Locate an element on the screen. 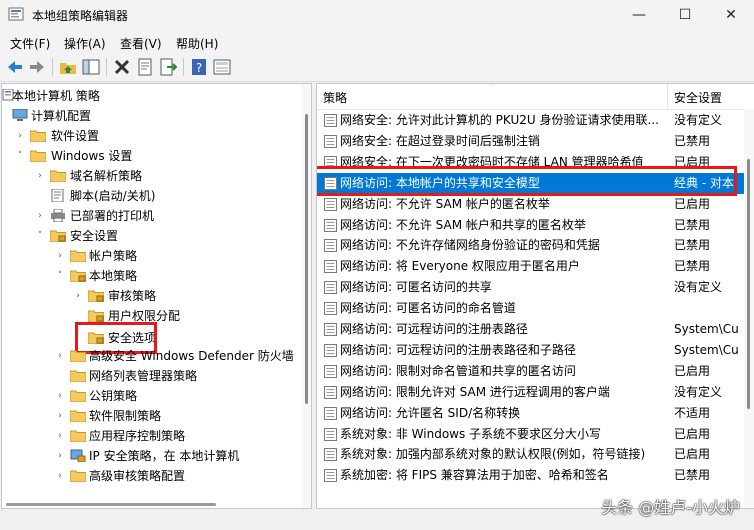 This screenshot has height=530, width=754. properties-icon is located at coordinates (145, 67).